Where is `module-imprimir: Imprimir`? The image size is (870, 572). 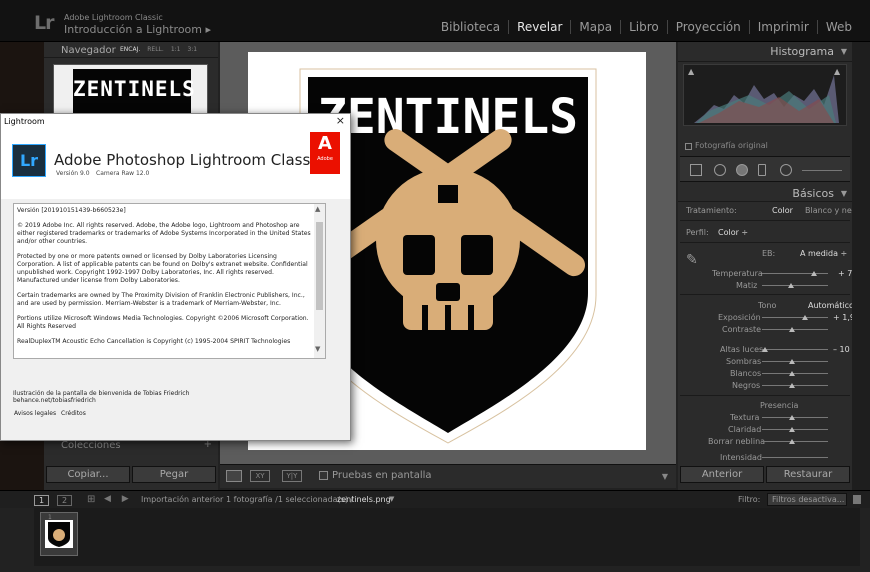
module-imprimir: Imprimir is located at coordinates (782, 27).